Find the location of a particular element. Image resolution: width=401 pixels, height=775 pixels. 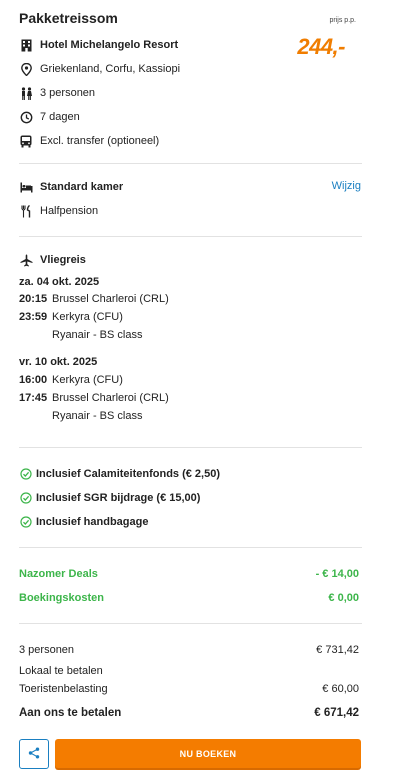

pay-to-us-value: € 671,42 is located at coordinates (336, 713).